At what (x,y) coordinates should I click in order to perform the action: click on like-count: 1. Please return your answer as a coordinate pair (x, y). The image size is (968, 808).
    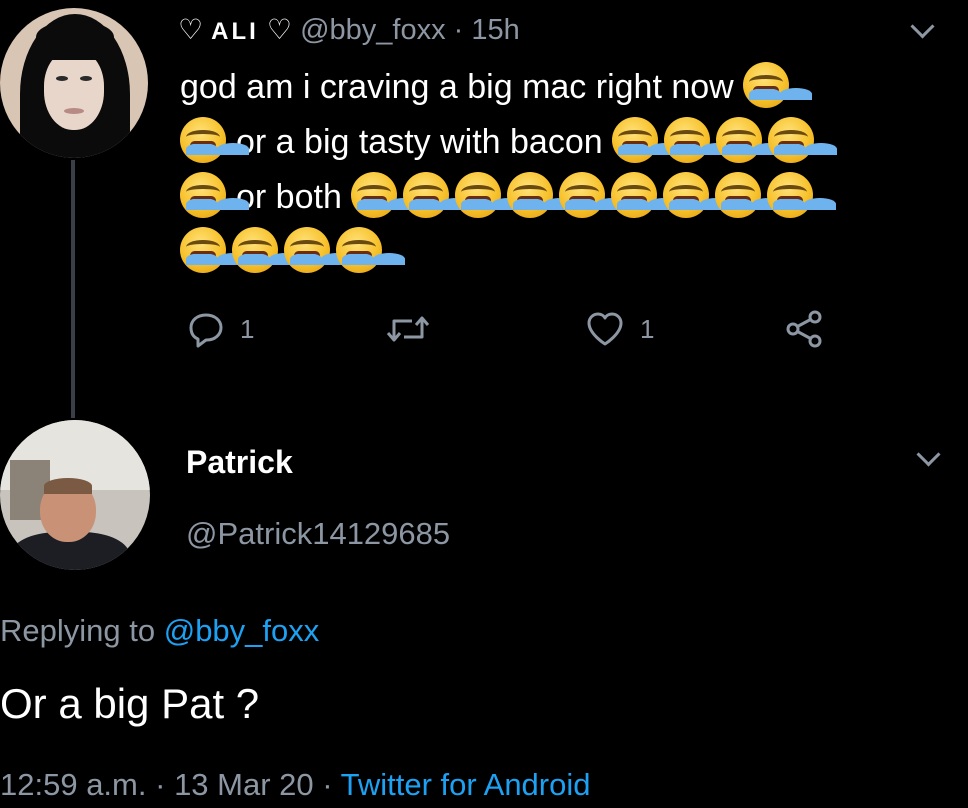
    Looking at the image, I should click on (647, 329).